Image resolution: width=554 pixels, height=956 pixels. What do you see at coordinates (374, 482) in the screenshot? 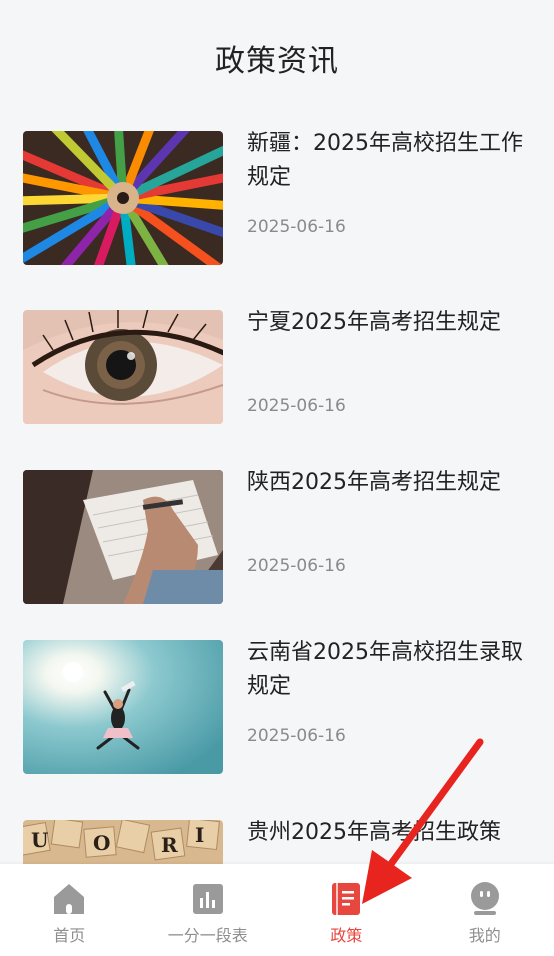
I see `news-title: 陕西2025年高考招生规定` at bounding box center [374, 482].